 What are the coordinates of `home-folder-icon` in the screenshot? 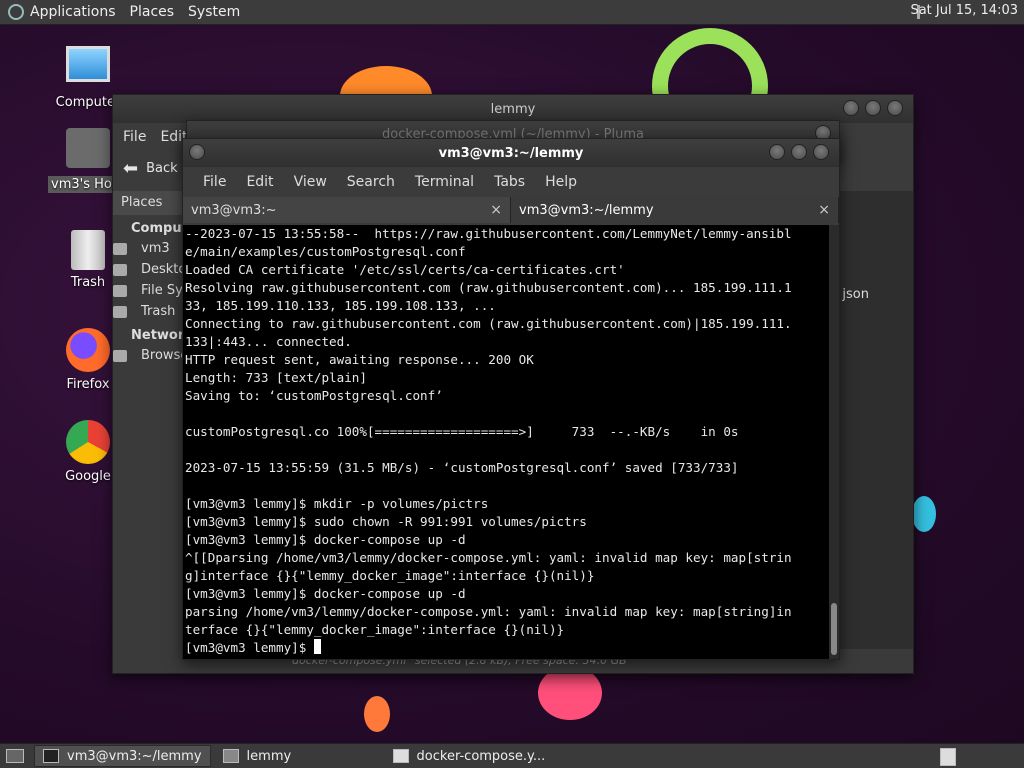 It's located at (88, 148).